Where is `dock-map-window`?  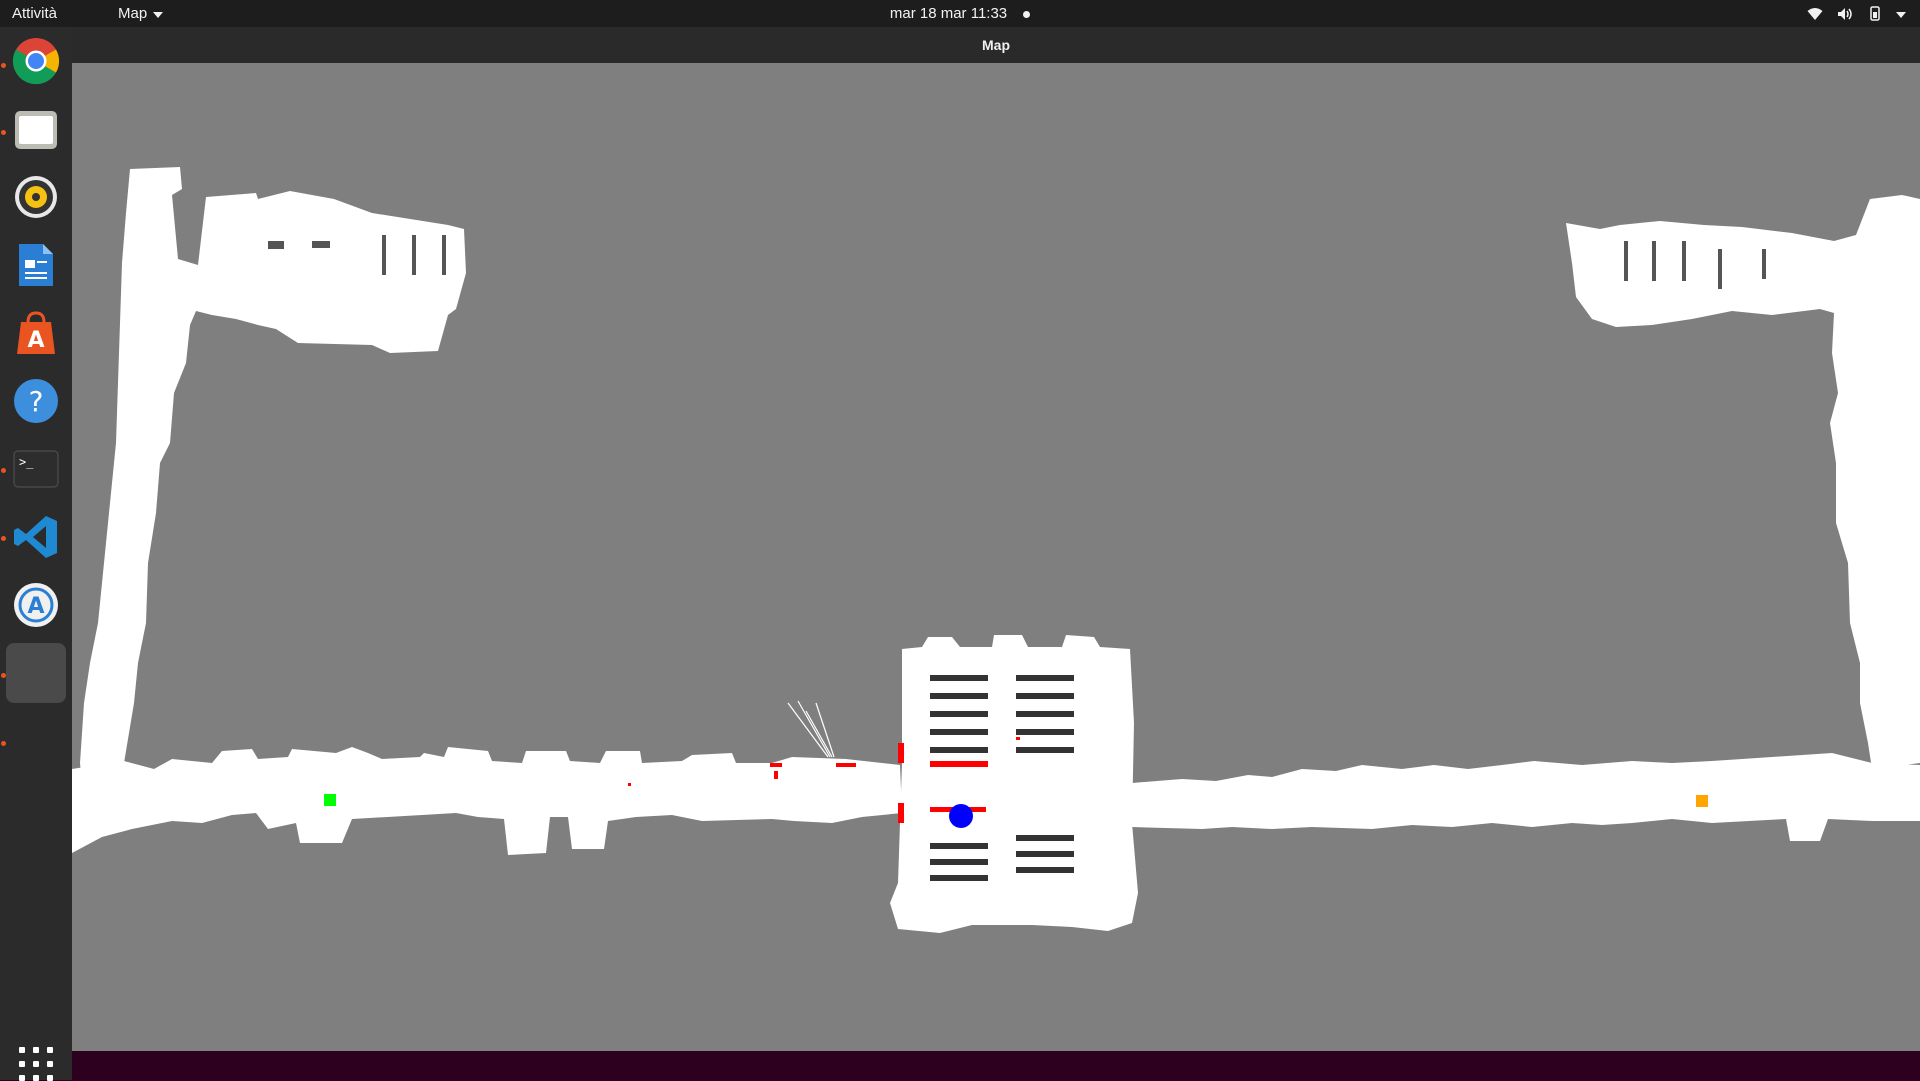
dock-map-window is located at coordinates (36, 673).